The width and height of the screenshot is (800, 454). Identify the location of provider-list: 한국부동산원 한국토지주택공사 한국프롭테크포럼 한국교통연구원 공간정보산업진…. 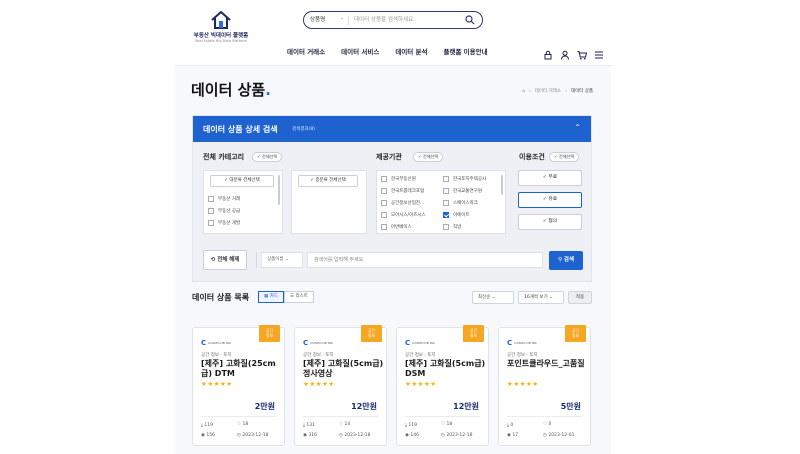
(441, 202).